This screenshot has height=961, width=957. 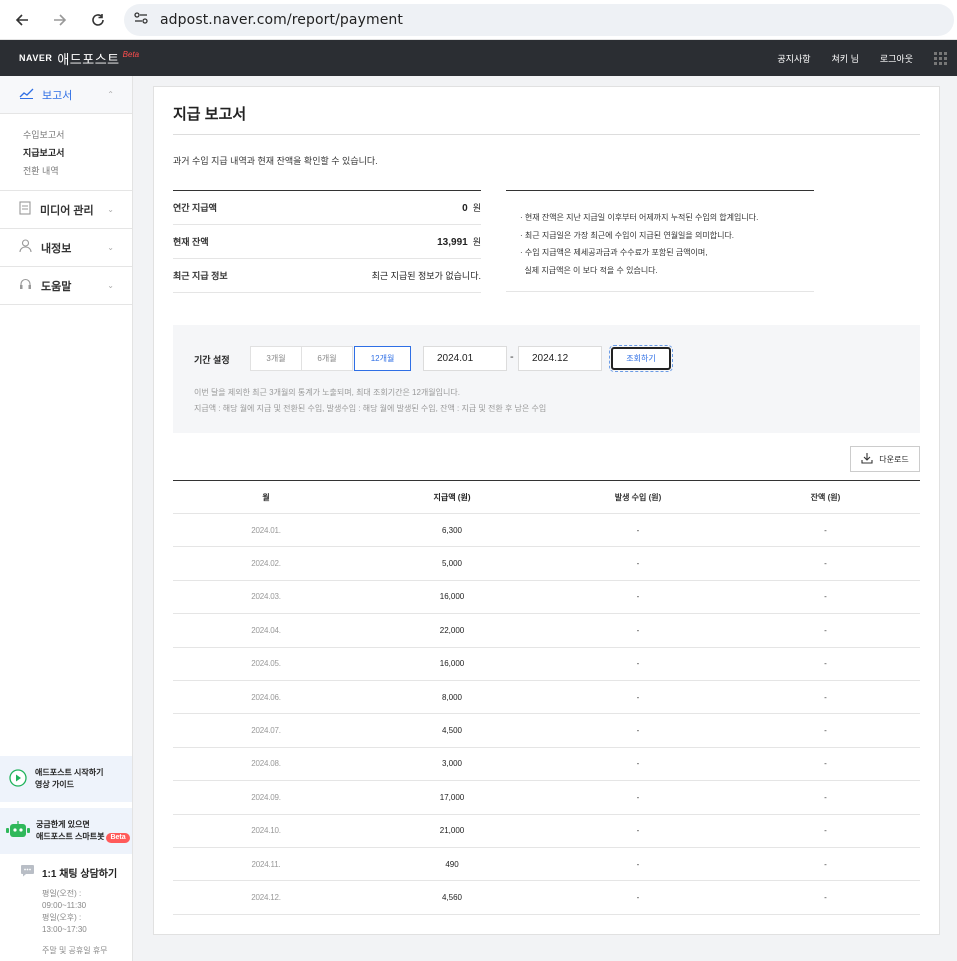 I want to click on annual-payment-label: 연간 지급액, so click(x=195, y=208).